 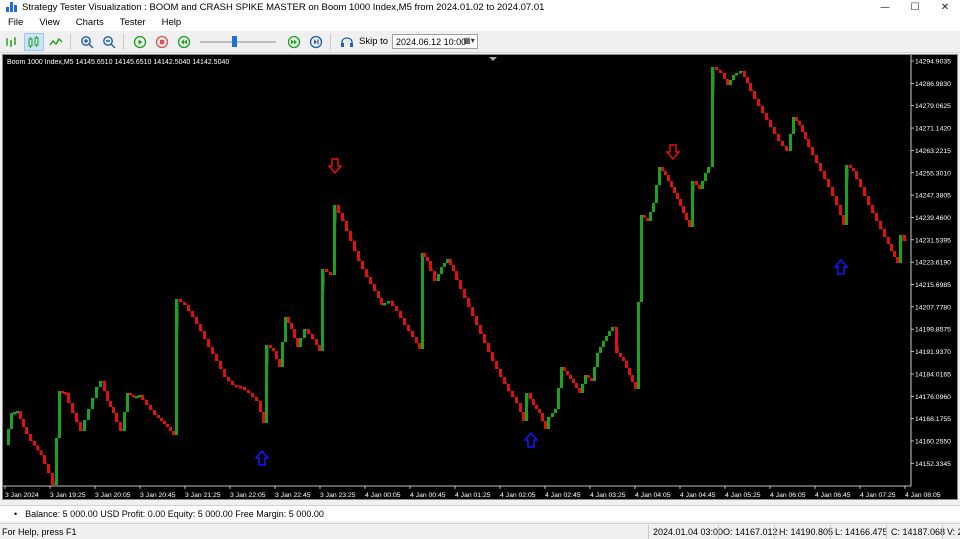 What do you see at coordinates (933, 374) in the screenshot?
I see `price-tick-label: 14184.0165` at bounding box center [933, 374].